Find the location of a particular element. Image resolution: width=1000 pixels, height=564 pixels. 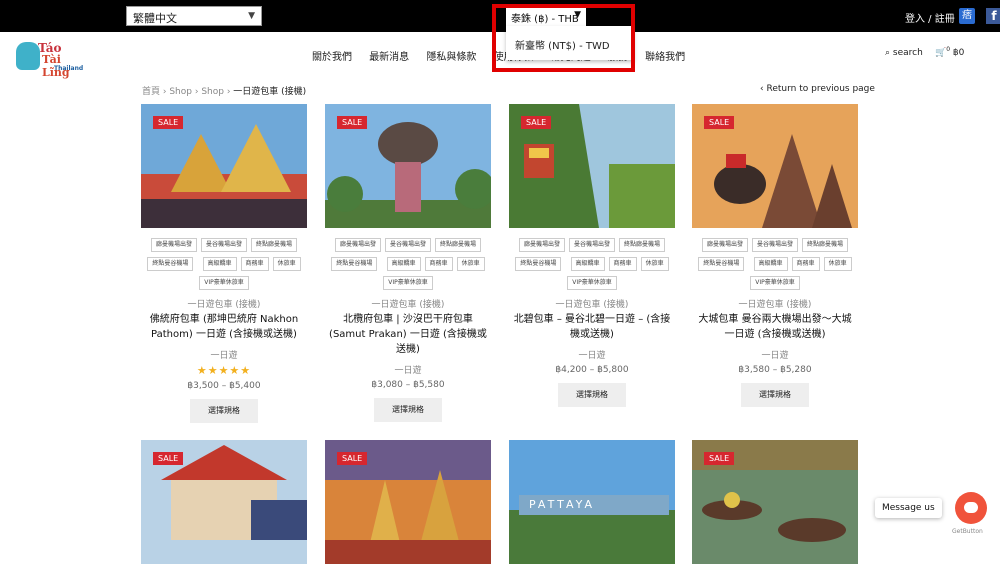

getbutton-credit: GetButton is located at coordinates (967, 531).